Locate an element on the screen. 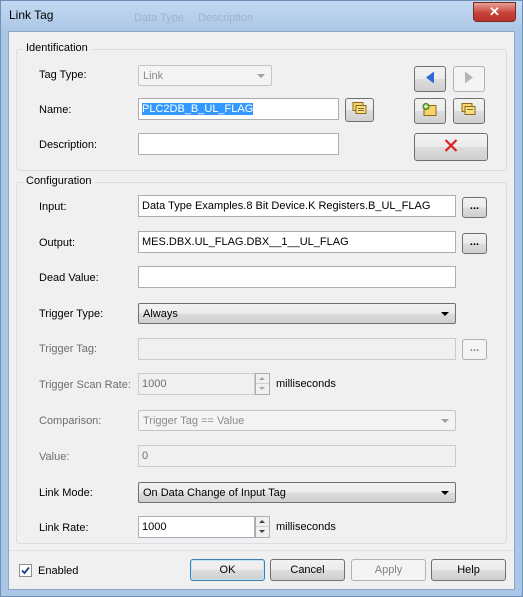 Image resolution: width=523 pixels, height=597 pixels. output-label: Output: is located at coordinates (57, 243).